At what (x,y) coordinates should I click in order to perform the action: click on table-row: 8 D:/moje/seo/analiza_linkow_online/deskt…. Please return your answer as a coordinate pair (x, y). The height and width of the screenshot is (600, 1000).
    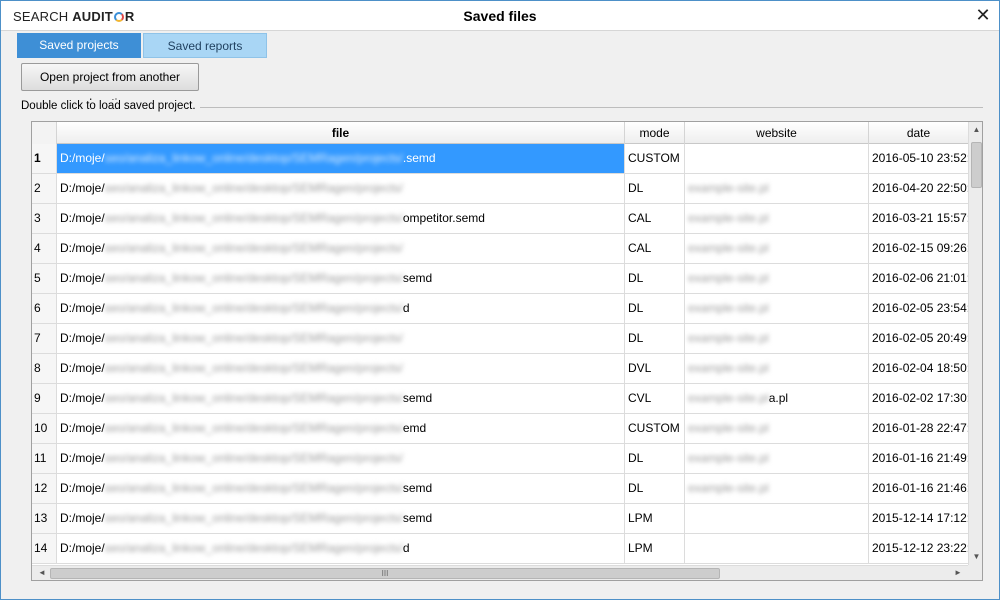
    Looking at the image, I should click on (500, 369).